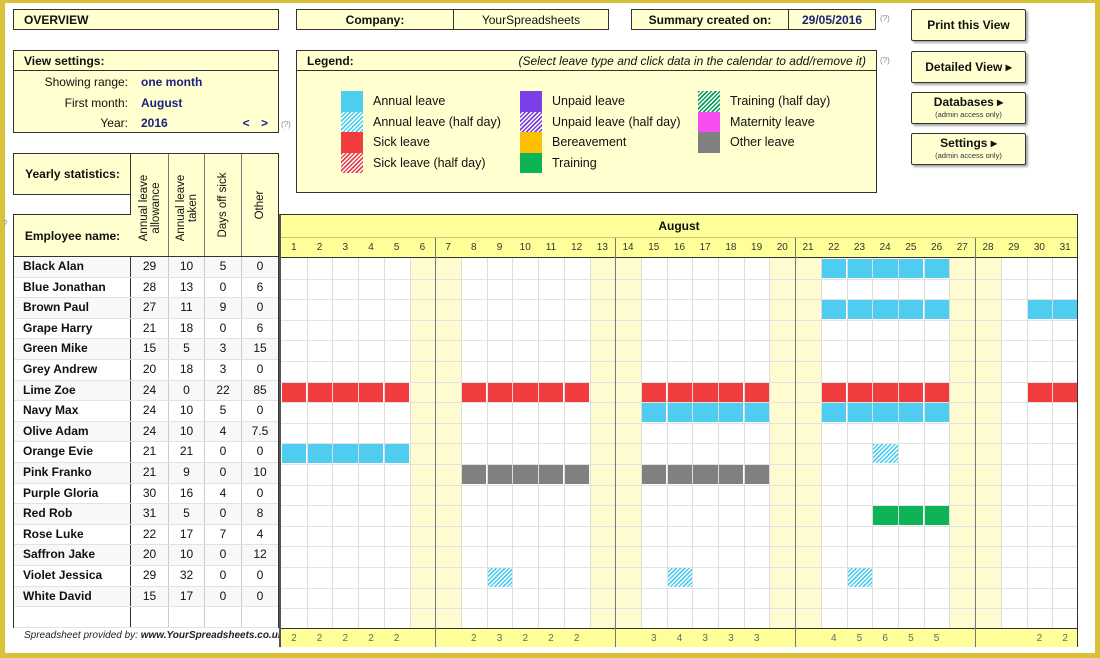 The image size is (1100, 658). Describe the element at coordinates (421, 101) in the screenshot. I see `legend-item-annual: Annual leave` at that location.